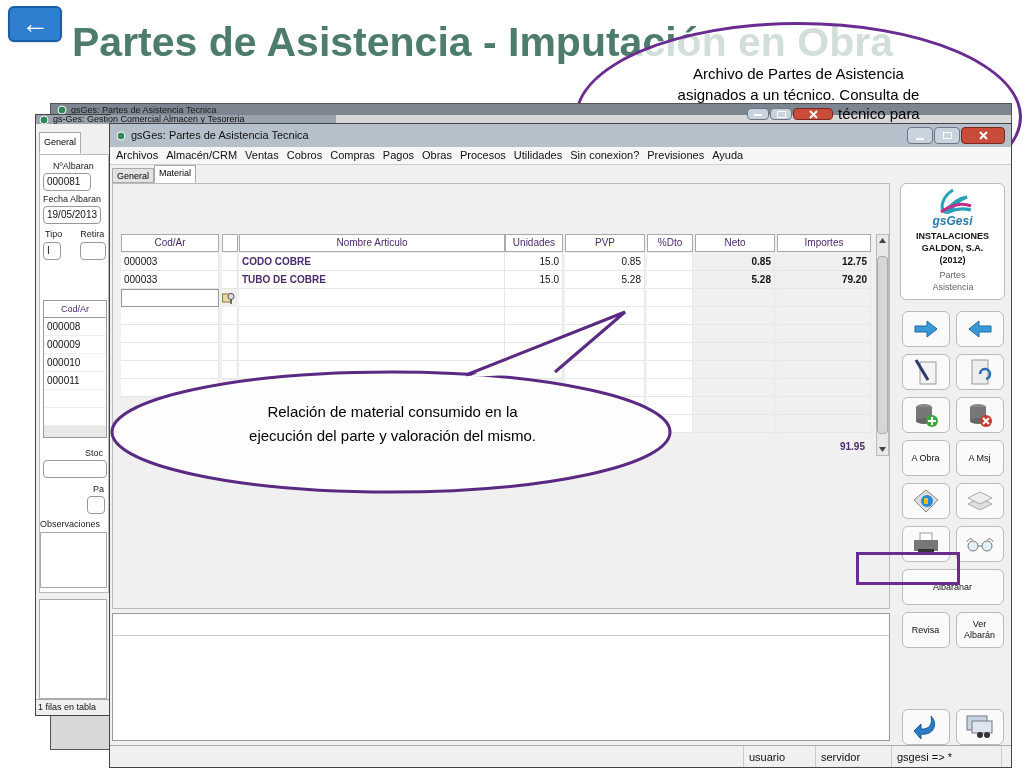 Image resolution: width=1024 pixels, height=768 pixels. I want to click on text-button: A Obra, so click(925, 458).